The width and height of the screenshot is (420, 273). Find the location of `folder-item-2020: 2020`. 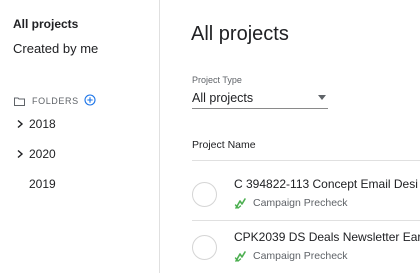

folder-item-2020: 2020 is located at coordinates (35, 154).